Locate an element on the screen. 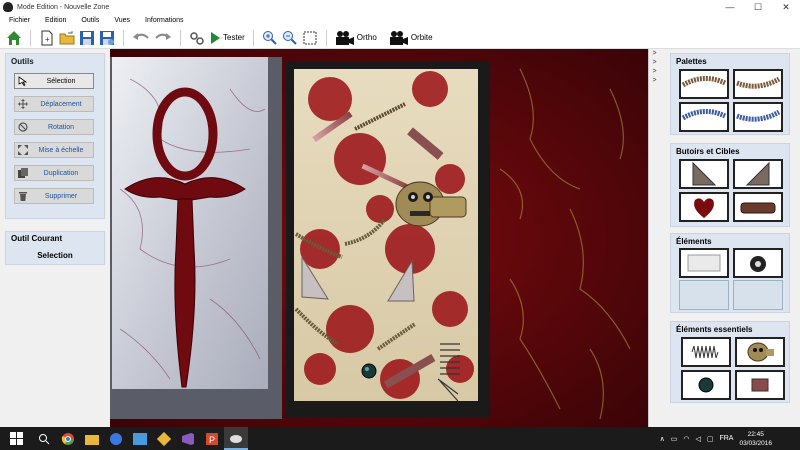  app-window-icon is located at coordinates (140, 438).